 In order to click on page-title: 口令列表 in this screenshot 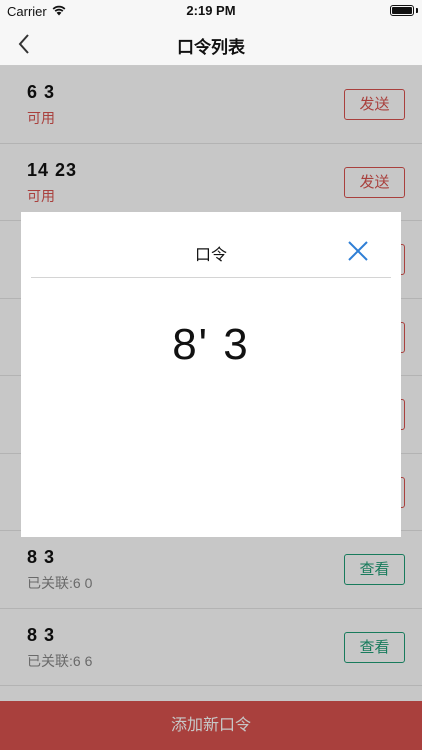, I will do `click(211, 47)`.